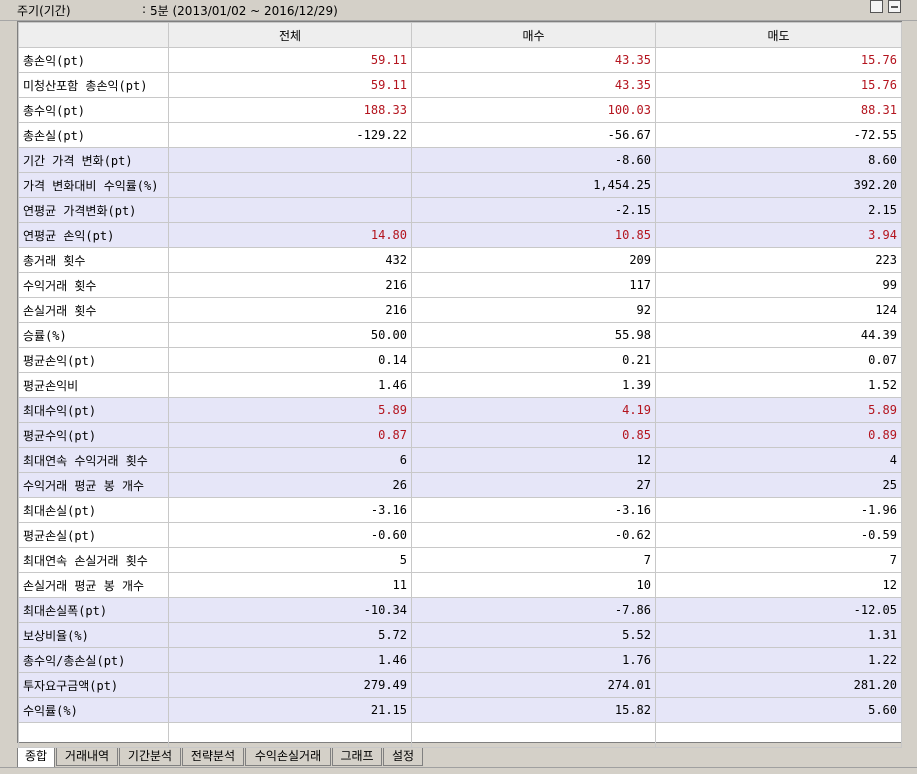 Image resolution: width=917 pixels, height=774 pixels. I want to click on cell-buy: -2.15, so click(533, 210).